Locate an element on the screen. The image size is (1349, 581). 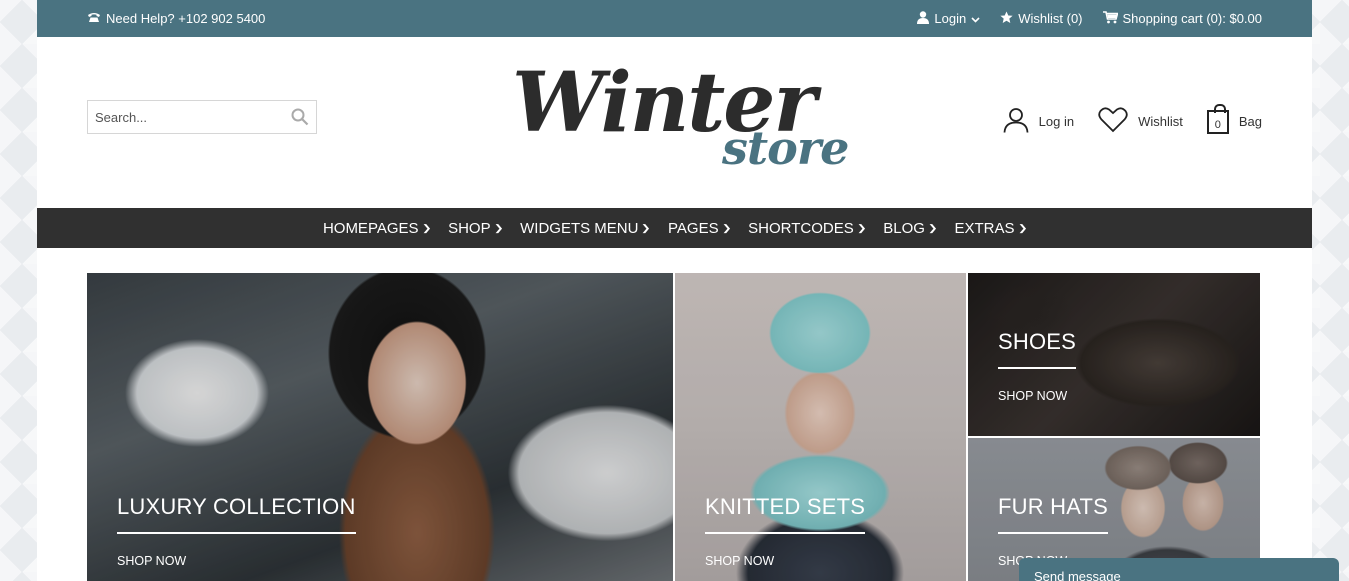
site-logo: Winter store is located at coordinates (678, 120).